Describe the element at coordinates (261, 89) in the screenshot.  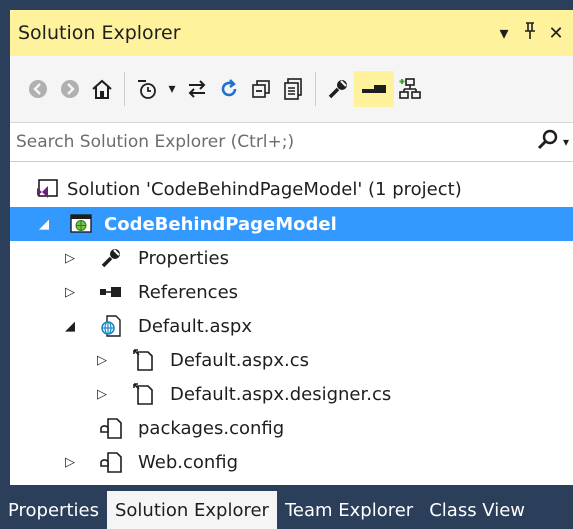
I see `collapse-all-icon` at that location.